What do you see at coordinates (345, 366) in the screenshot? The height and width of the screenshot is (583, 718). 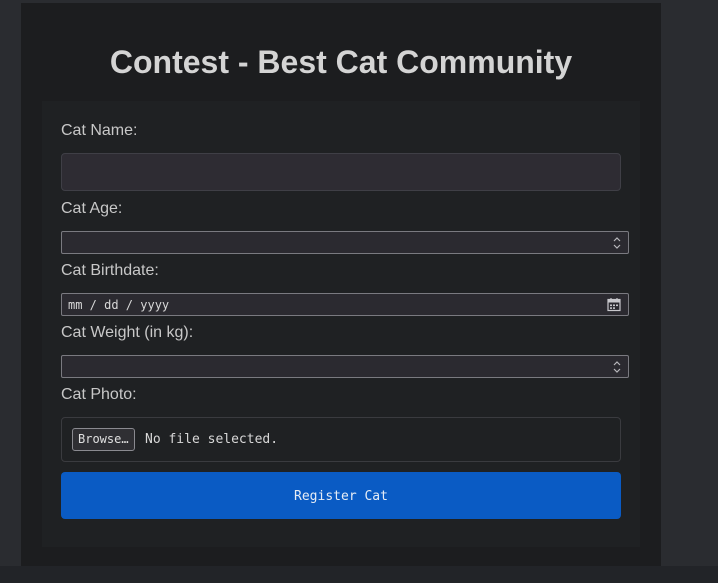 I see `cat-weight-input` at bounding box center [345, 366].